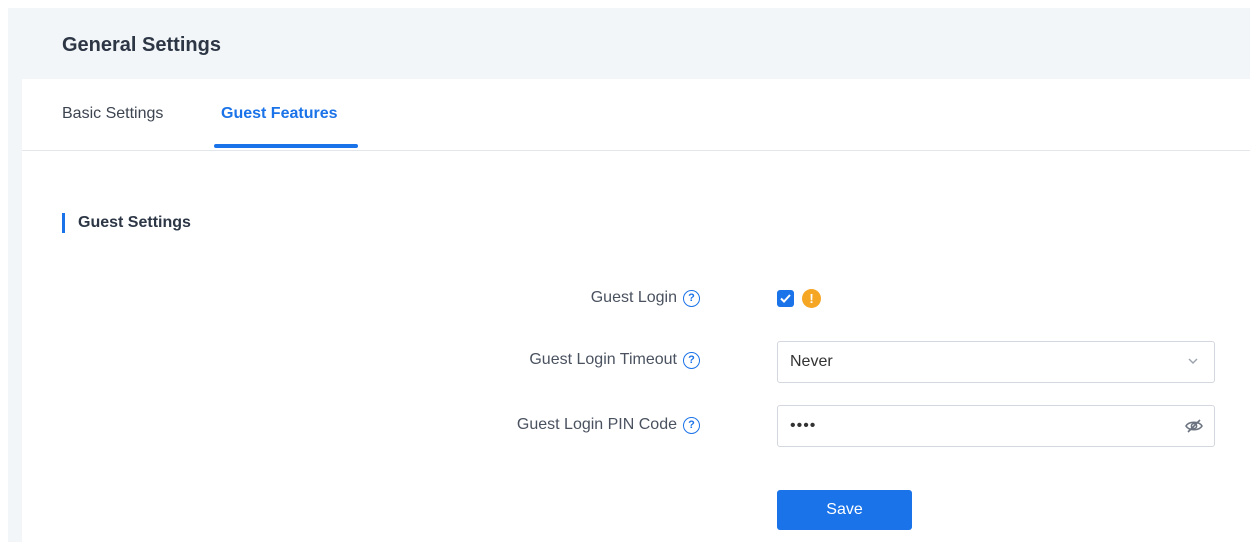 The image size is (1250, 542). I want to click on guest-login-checkbox, so click(785, 298).